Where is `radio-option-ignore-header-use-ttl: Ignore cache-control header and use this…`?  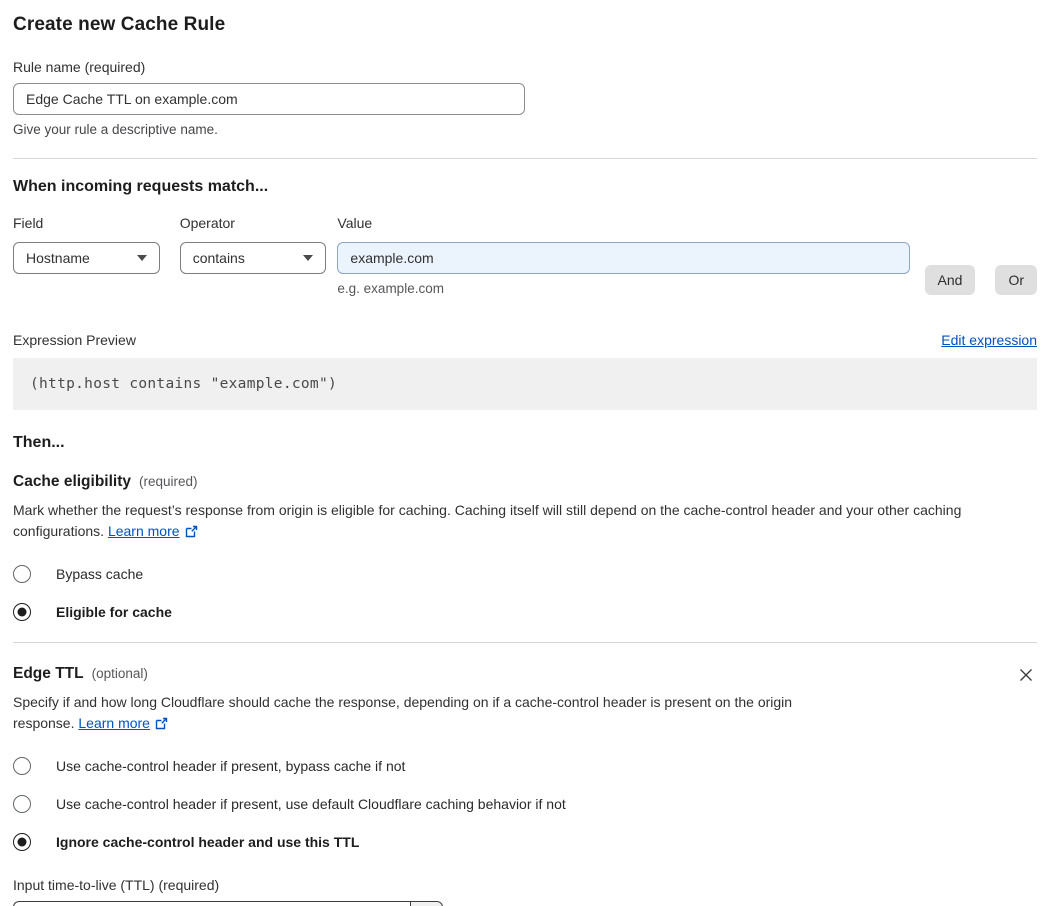 radio-option-ignore-header-use-ttl: Ignore cache-control header and use this… is located at coordinates (525, 842).